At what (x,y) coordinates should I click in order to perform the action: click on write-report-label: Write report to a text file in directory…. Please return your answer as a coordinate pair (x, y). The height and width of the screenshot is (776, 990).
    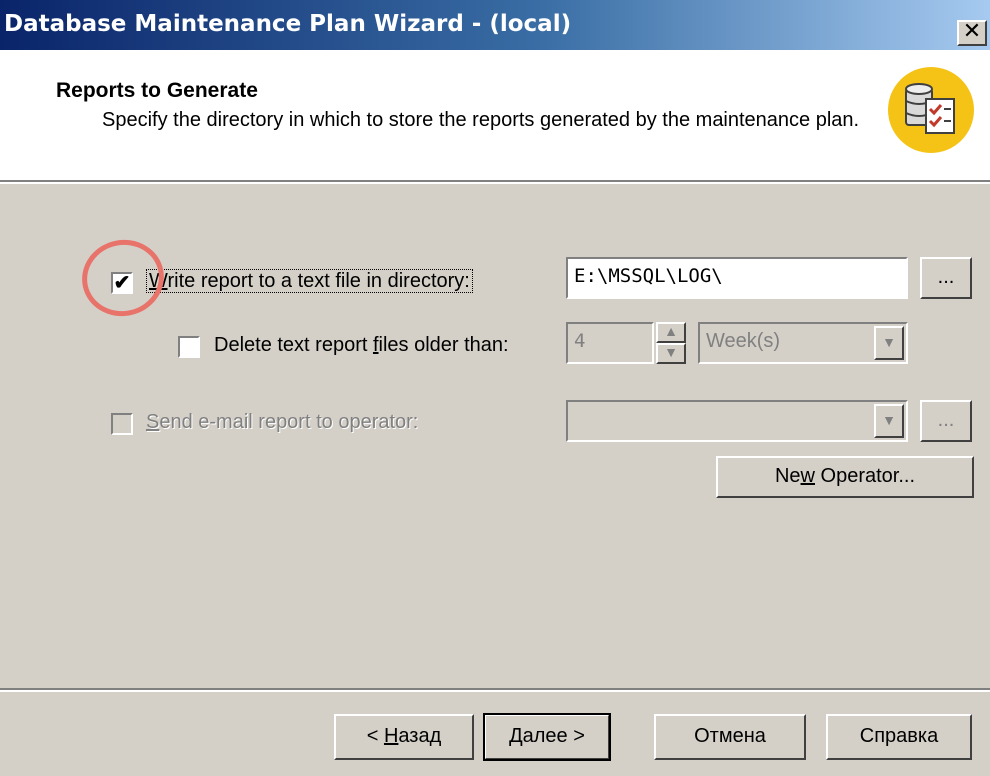
    Looking at the image, I should click on (309, 281).